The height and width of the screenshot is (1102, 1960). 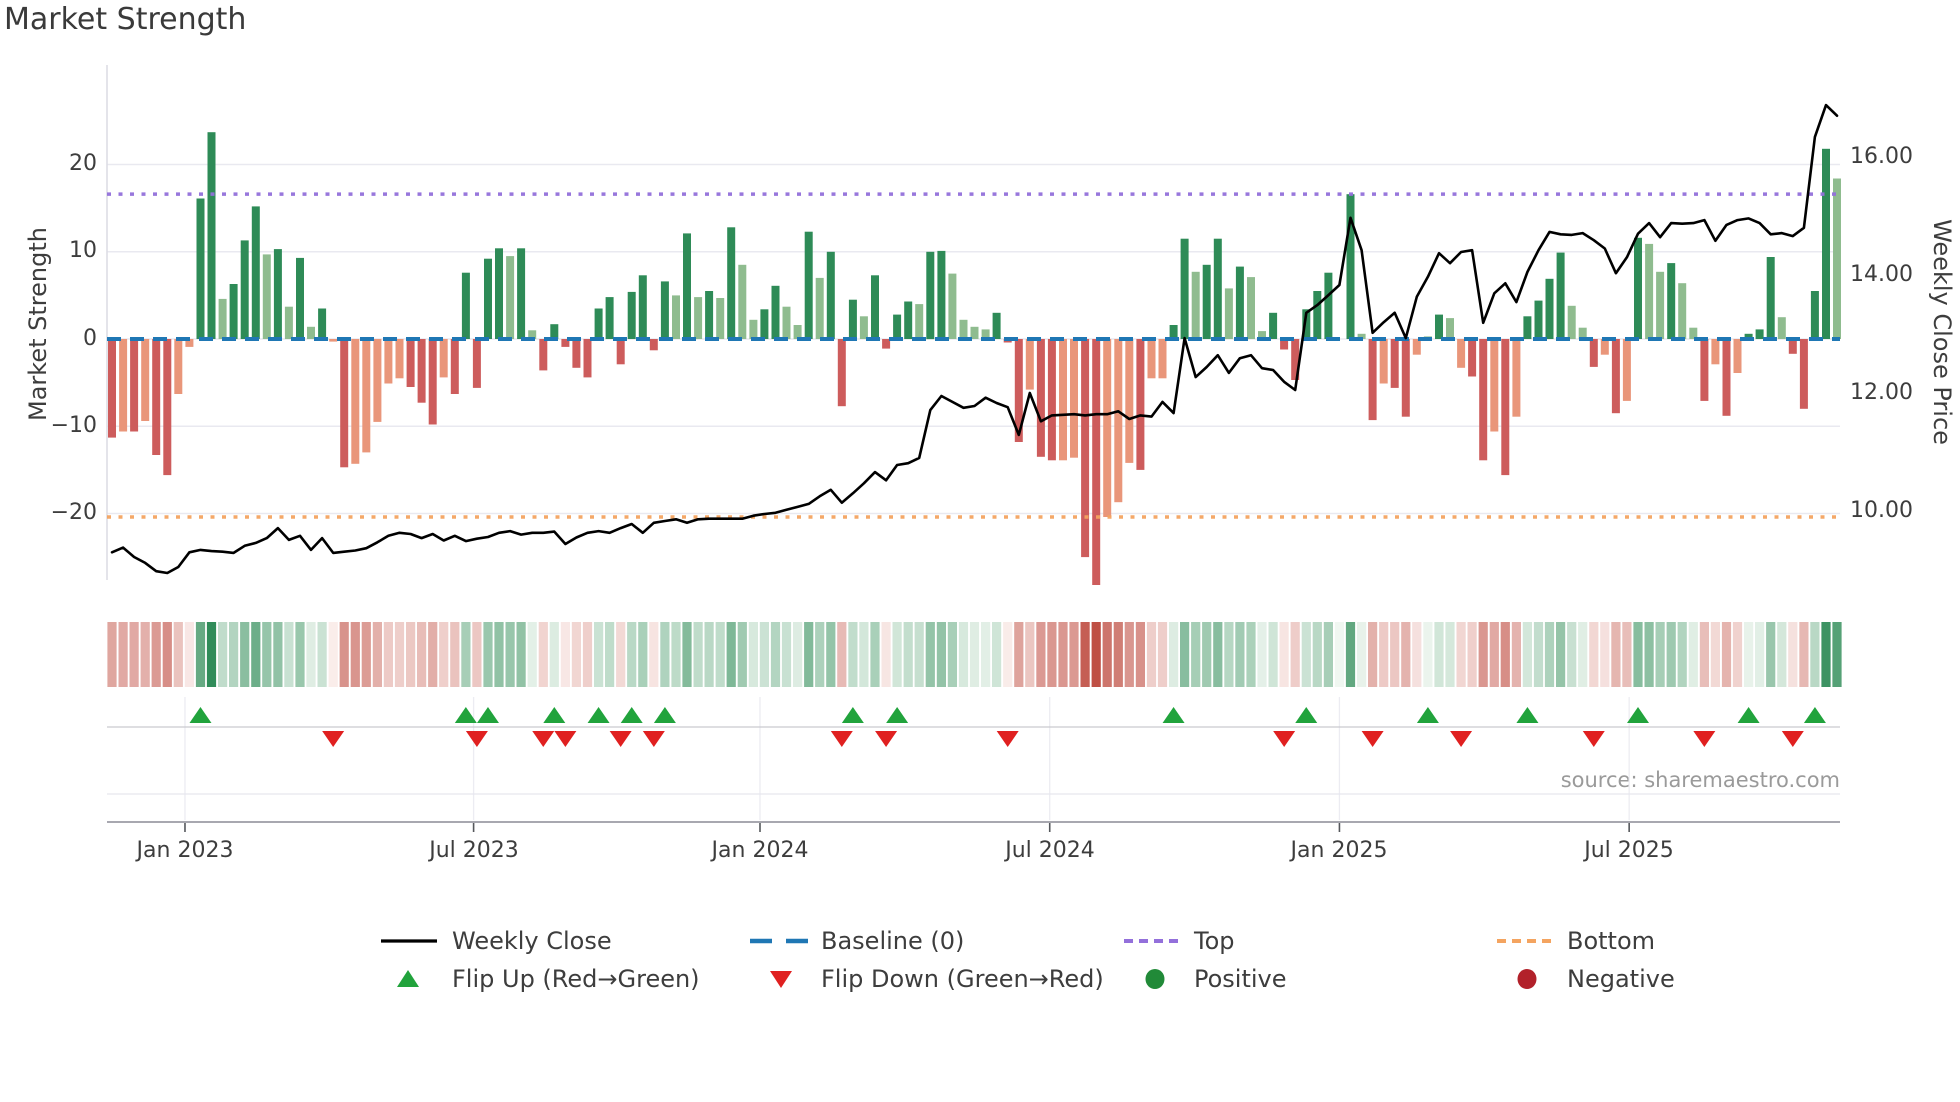 What do you see at coordinates (1214, 941) in the screenshot?
I see `legend-label-top: Top` at bounding box center [1214, 941].